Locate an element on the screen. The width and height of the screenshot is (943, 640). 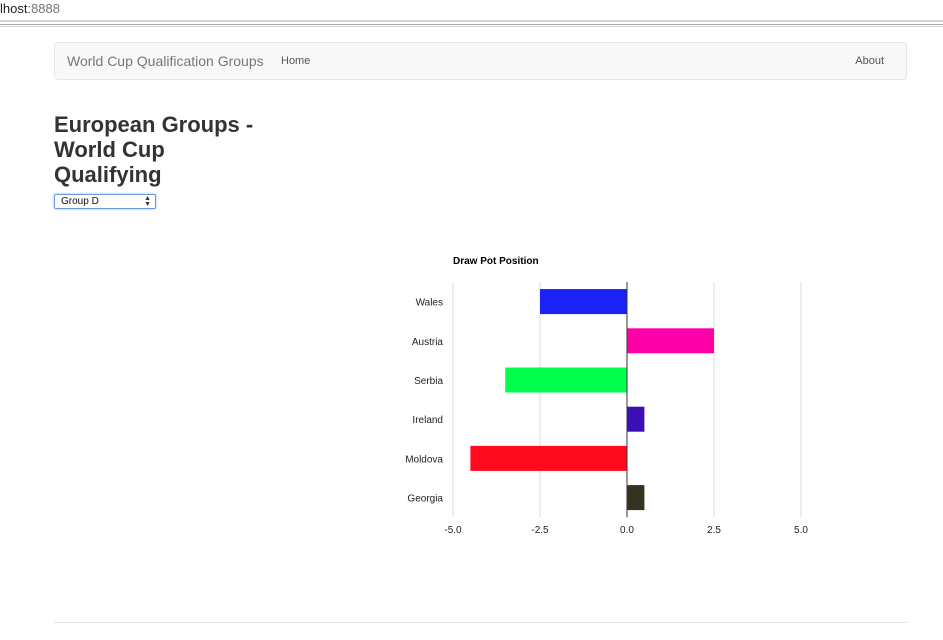
x-tick-label: -5.0 is located at coordinates (453, 530).